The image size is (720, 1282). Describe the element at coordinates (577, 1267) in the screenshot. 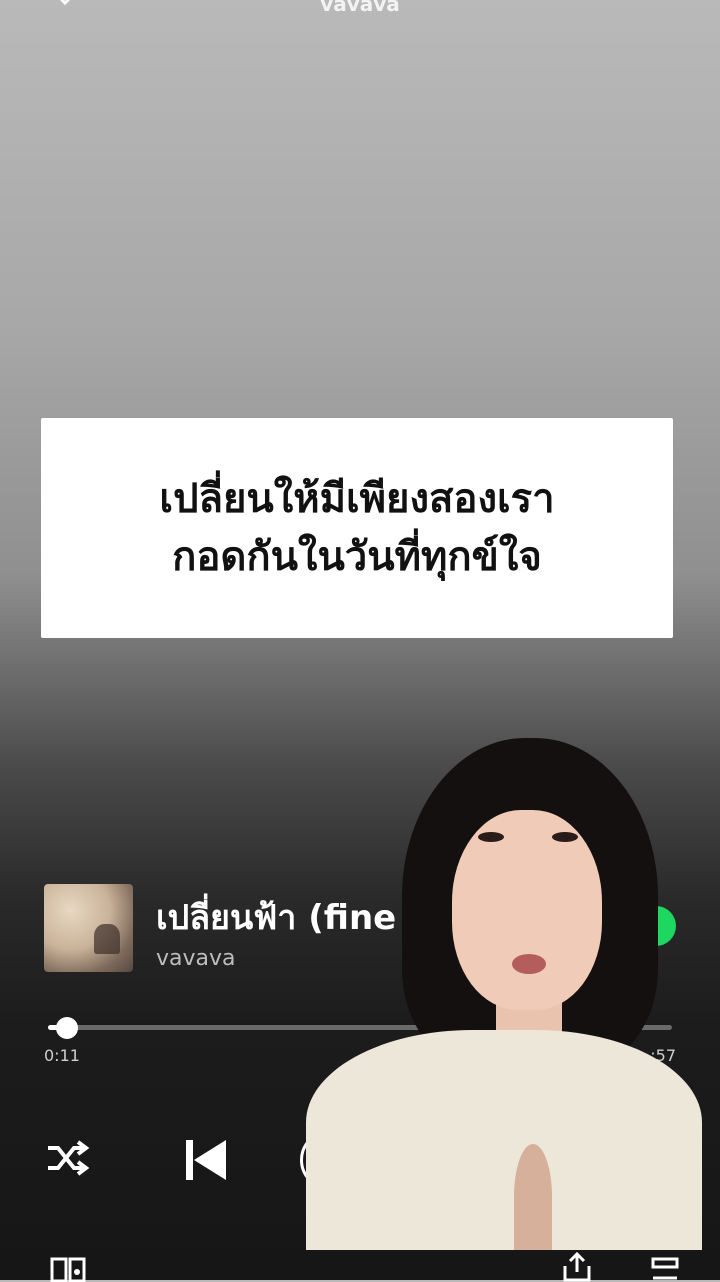

I see `share-icon` at that location.